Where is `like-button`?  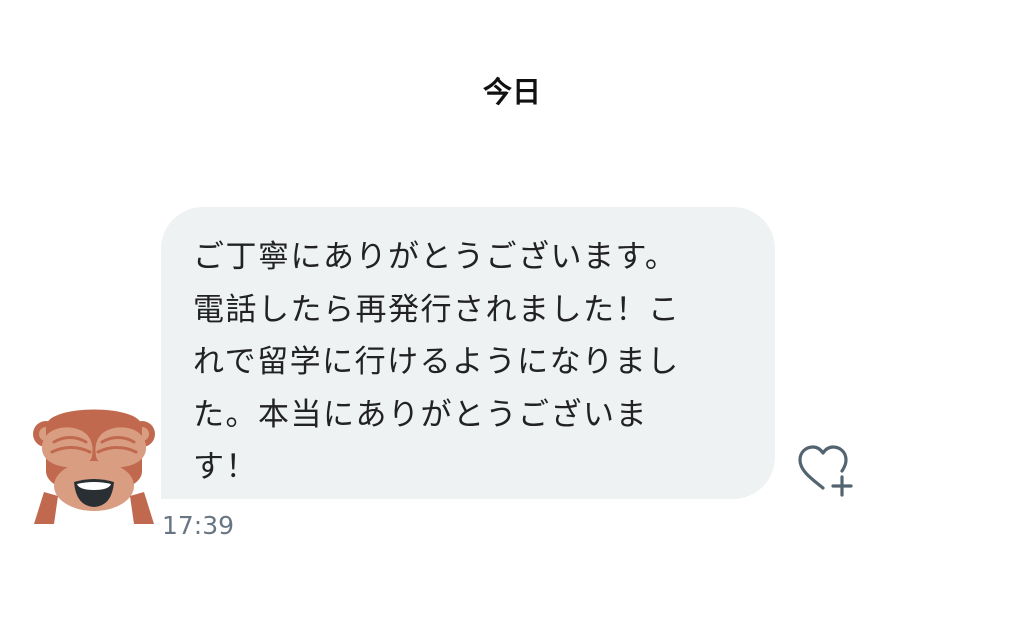 like-button is located at coordinates (826, 472).